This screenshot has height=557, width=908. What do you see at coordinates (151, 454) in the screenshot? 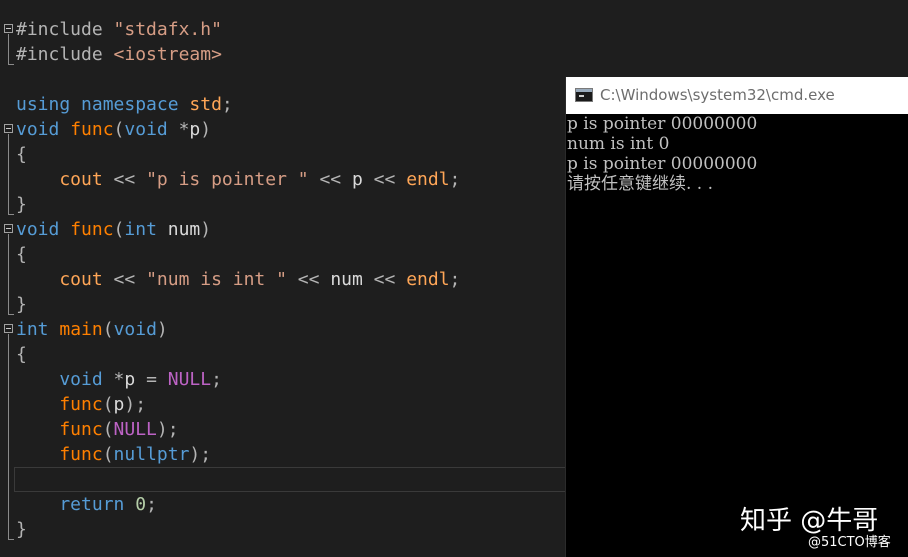
I see `code-token: nullptr` at bounding box center [151, 454].